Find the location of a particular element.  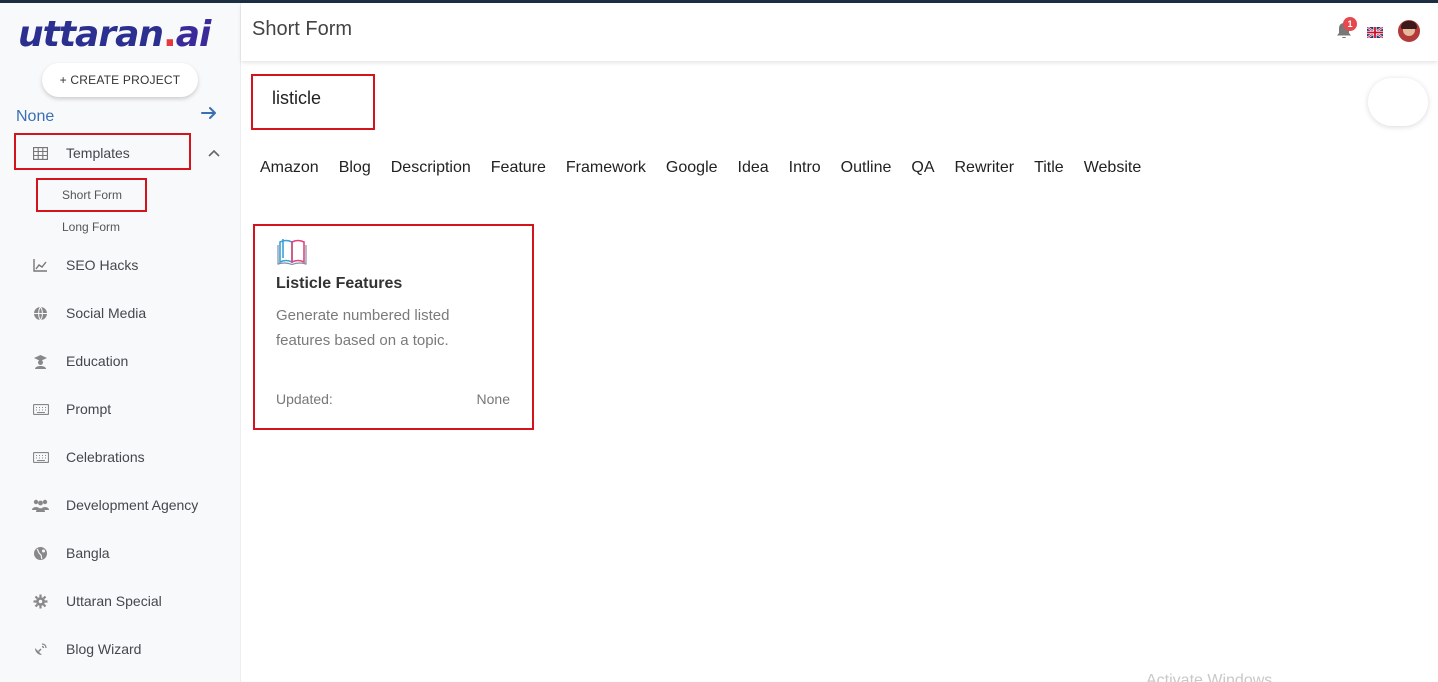

chevron-up-icon is located at coordinates (214, 153).